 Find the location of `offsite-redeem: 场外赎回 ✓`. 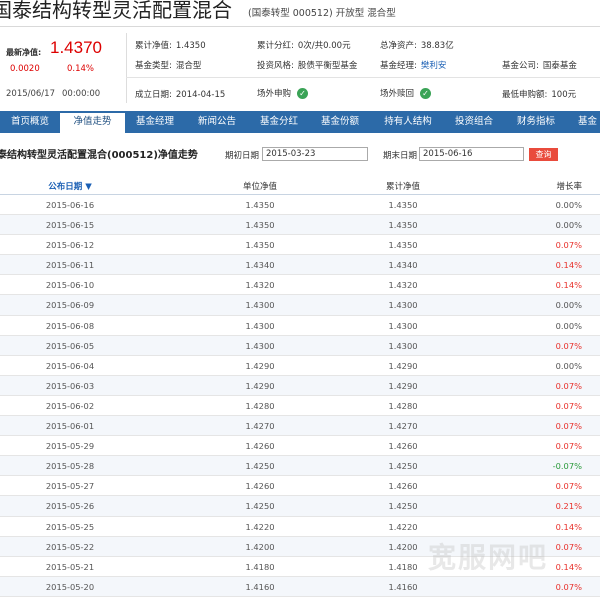

offsite-redeem: 场外赎回 ✓ is located at coordinates (406, 93).